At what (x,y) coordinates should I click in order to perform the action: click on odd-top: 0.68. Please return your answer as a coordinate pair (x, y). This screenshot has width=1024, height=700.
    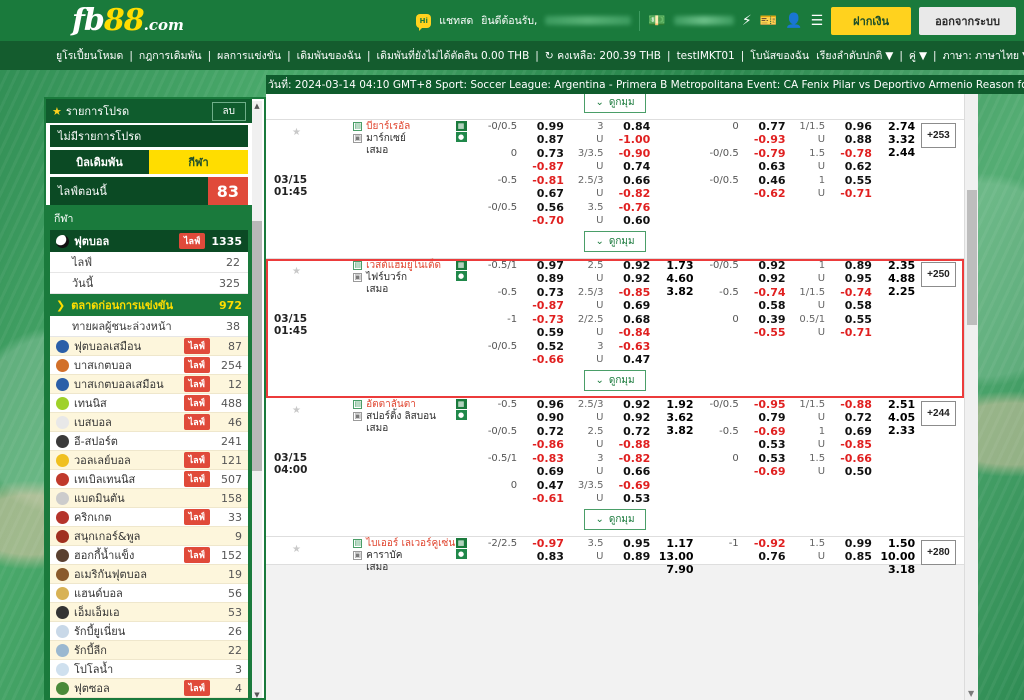
    Looking at the image, I should click on (628, 319).